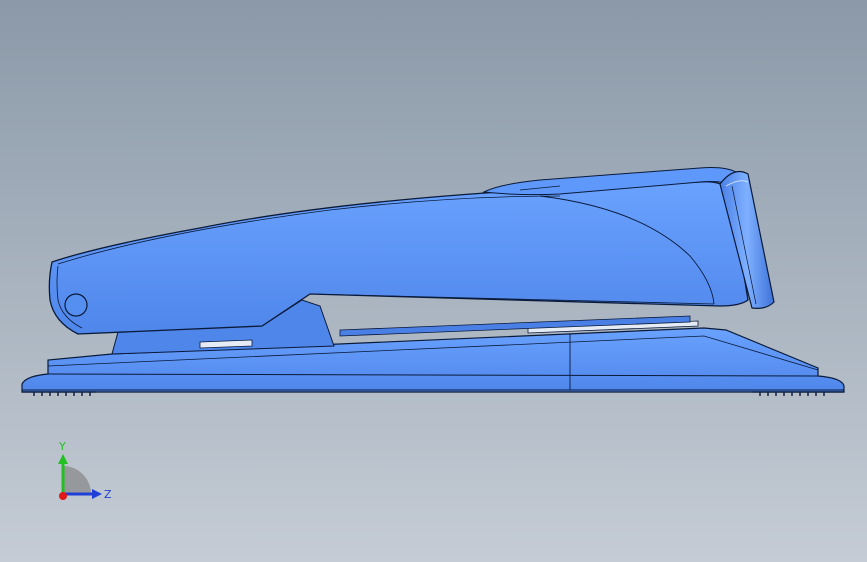  I want to click on hinge-pin, so click(76, 305).